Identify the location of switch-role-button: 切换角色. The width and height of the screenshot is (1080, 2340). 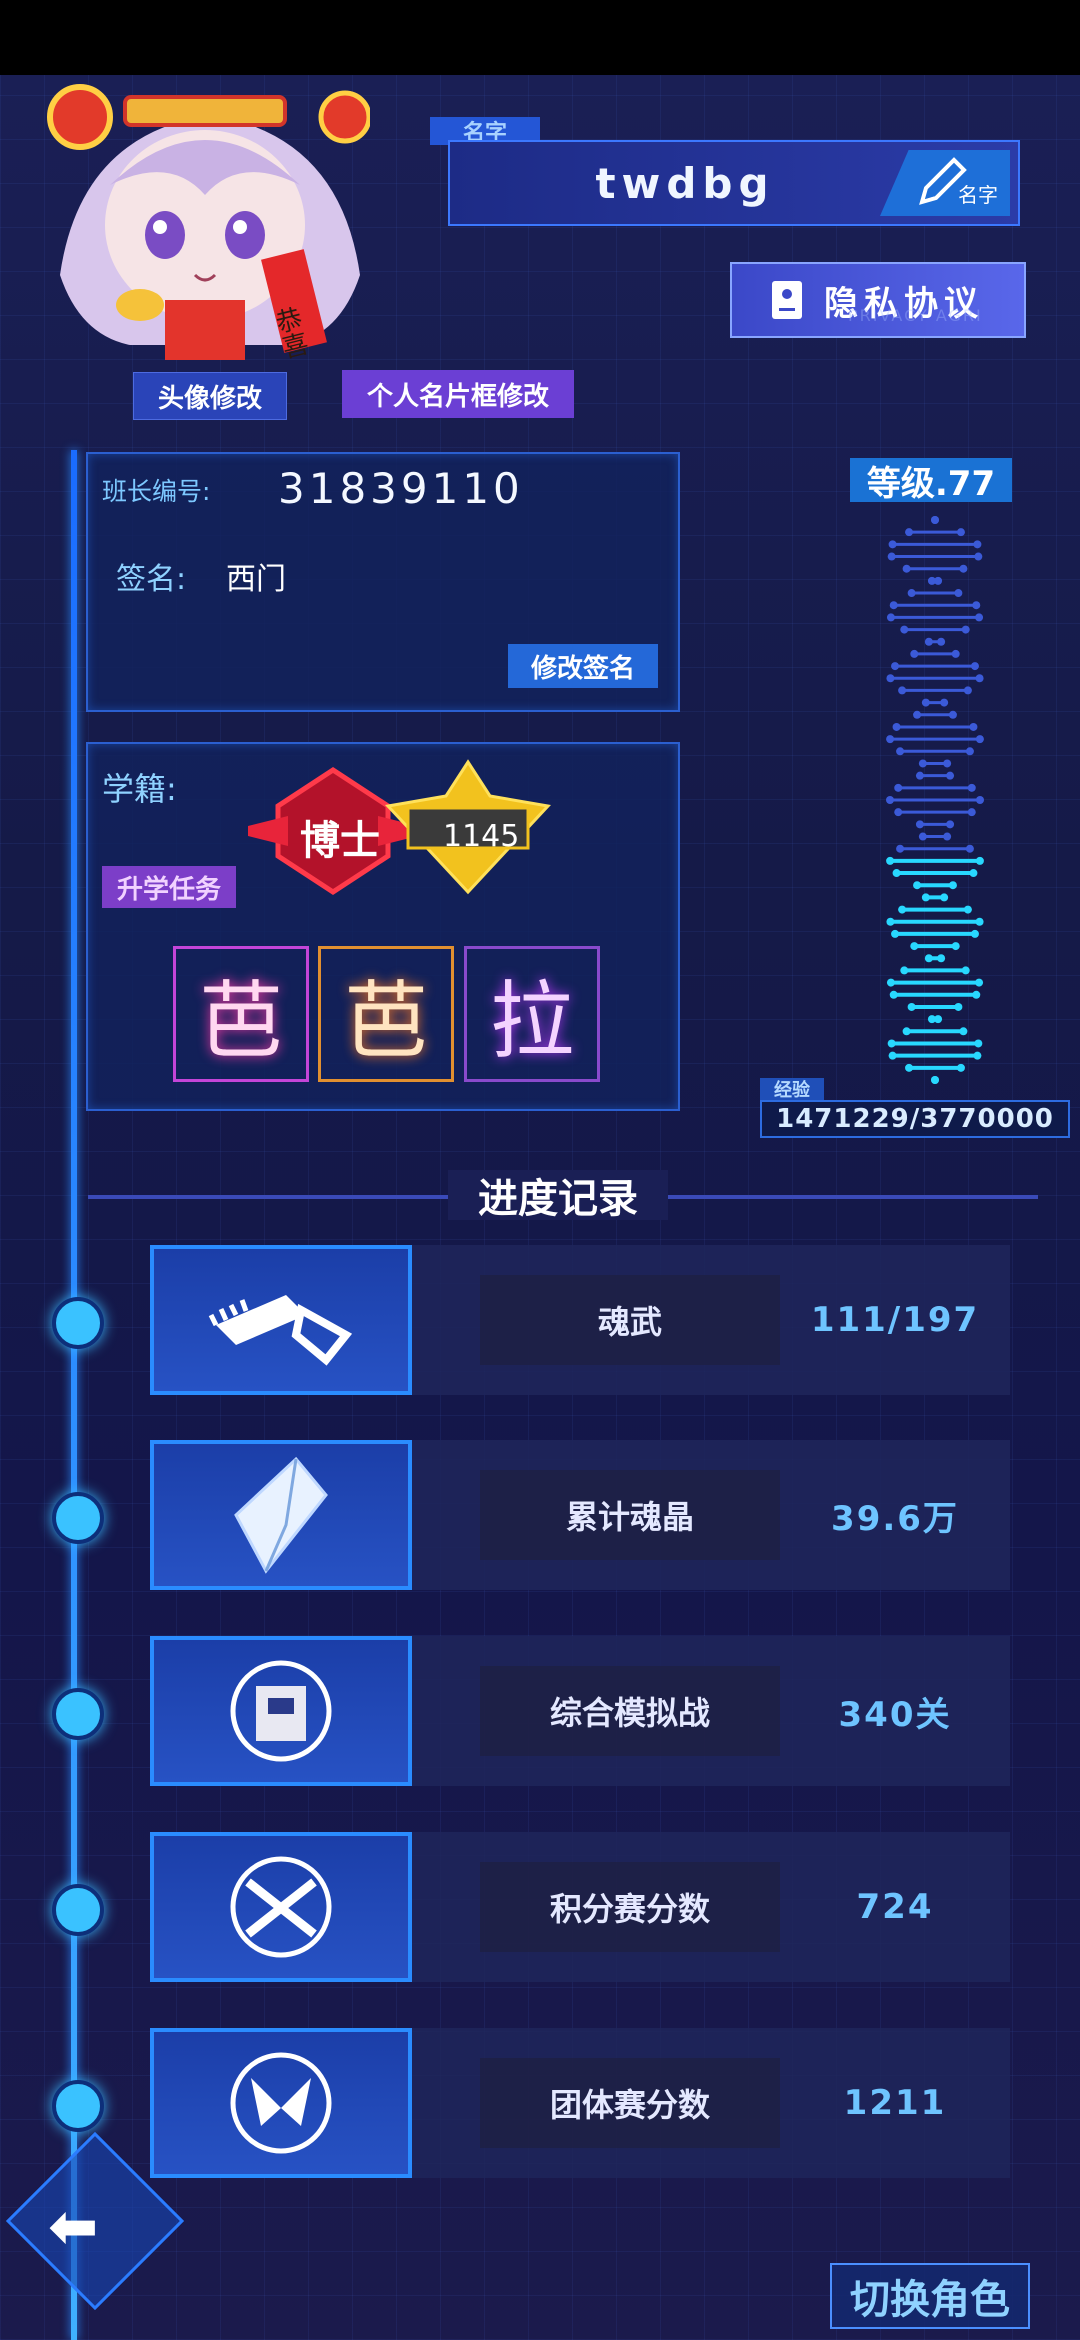
(930, 2296).